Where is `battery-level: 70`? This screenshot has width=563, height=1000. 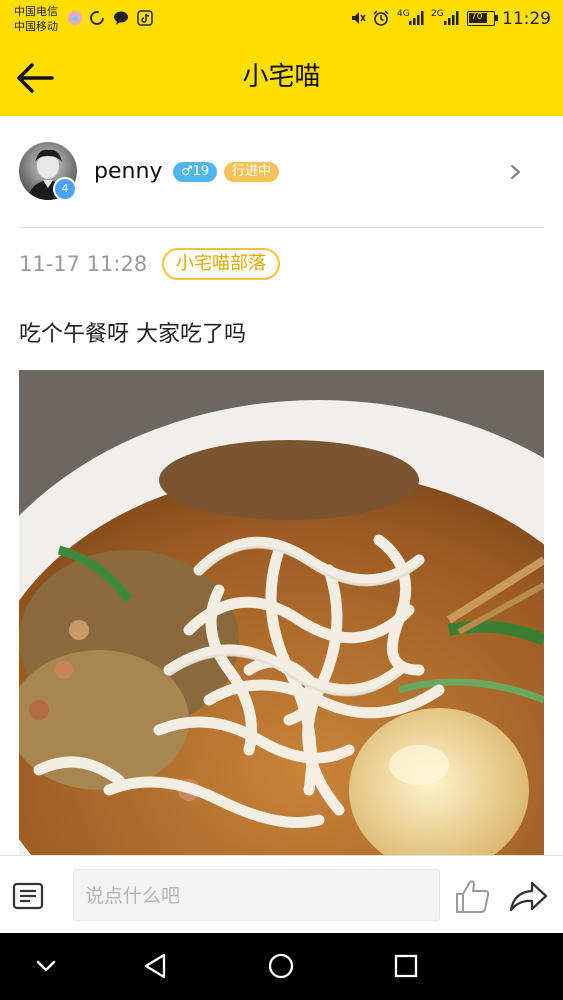 battery-level: 70 is located at coordinates (477, 17).